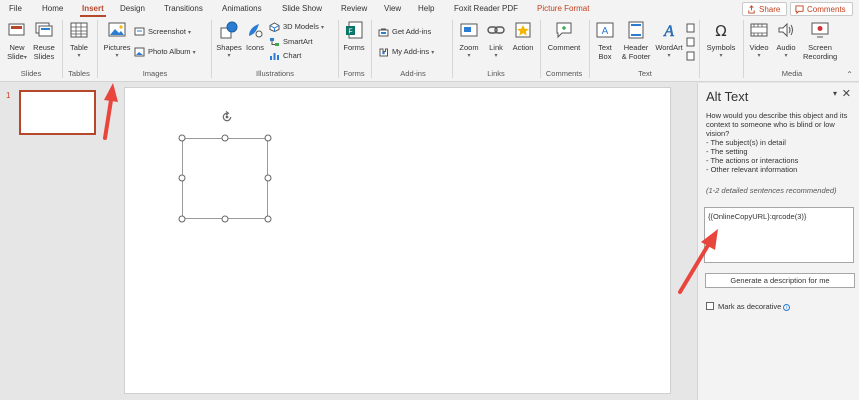 The width and height of the screenshot is (859, 400). Describe the element at coordinates (496, 40) in the screenshot. I see `link-button: Link ▾` at that location.